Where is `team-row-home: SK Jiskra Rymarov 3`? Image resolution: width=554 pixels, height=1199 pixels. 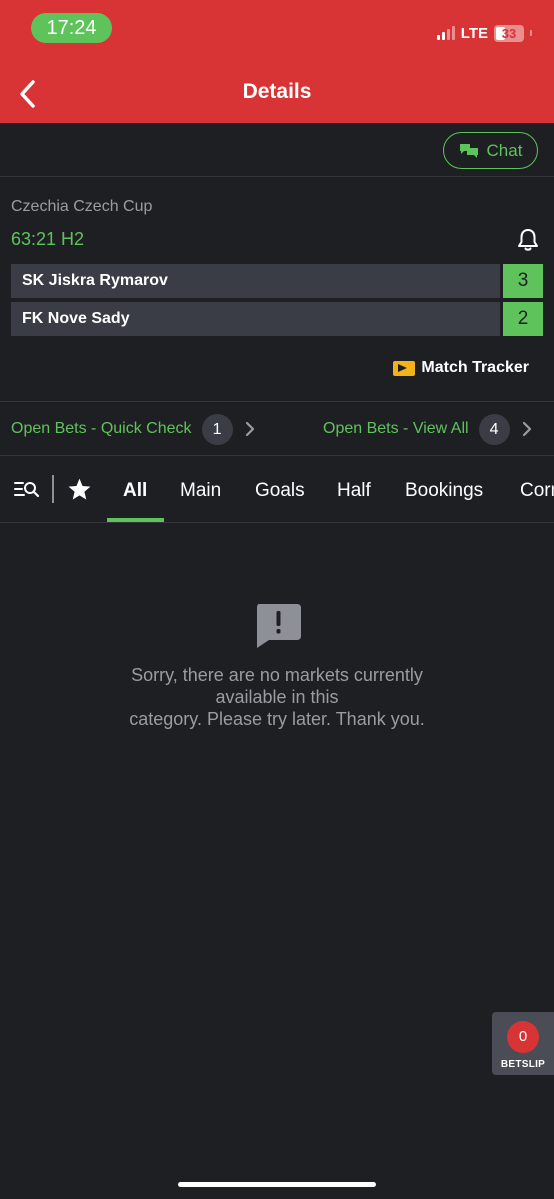
team-row-home: SK Jiskra Rymarov 3 is located at coordinates (277, 281).